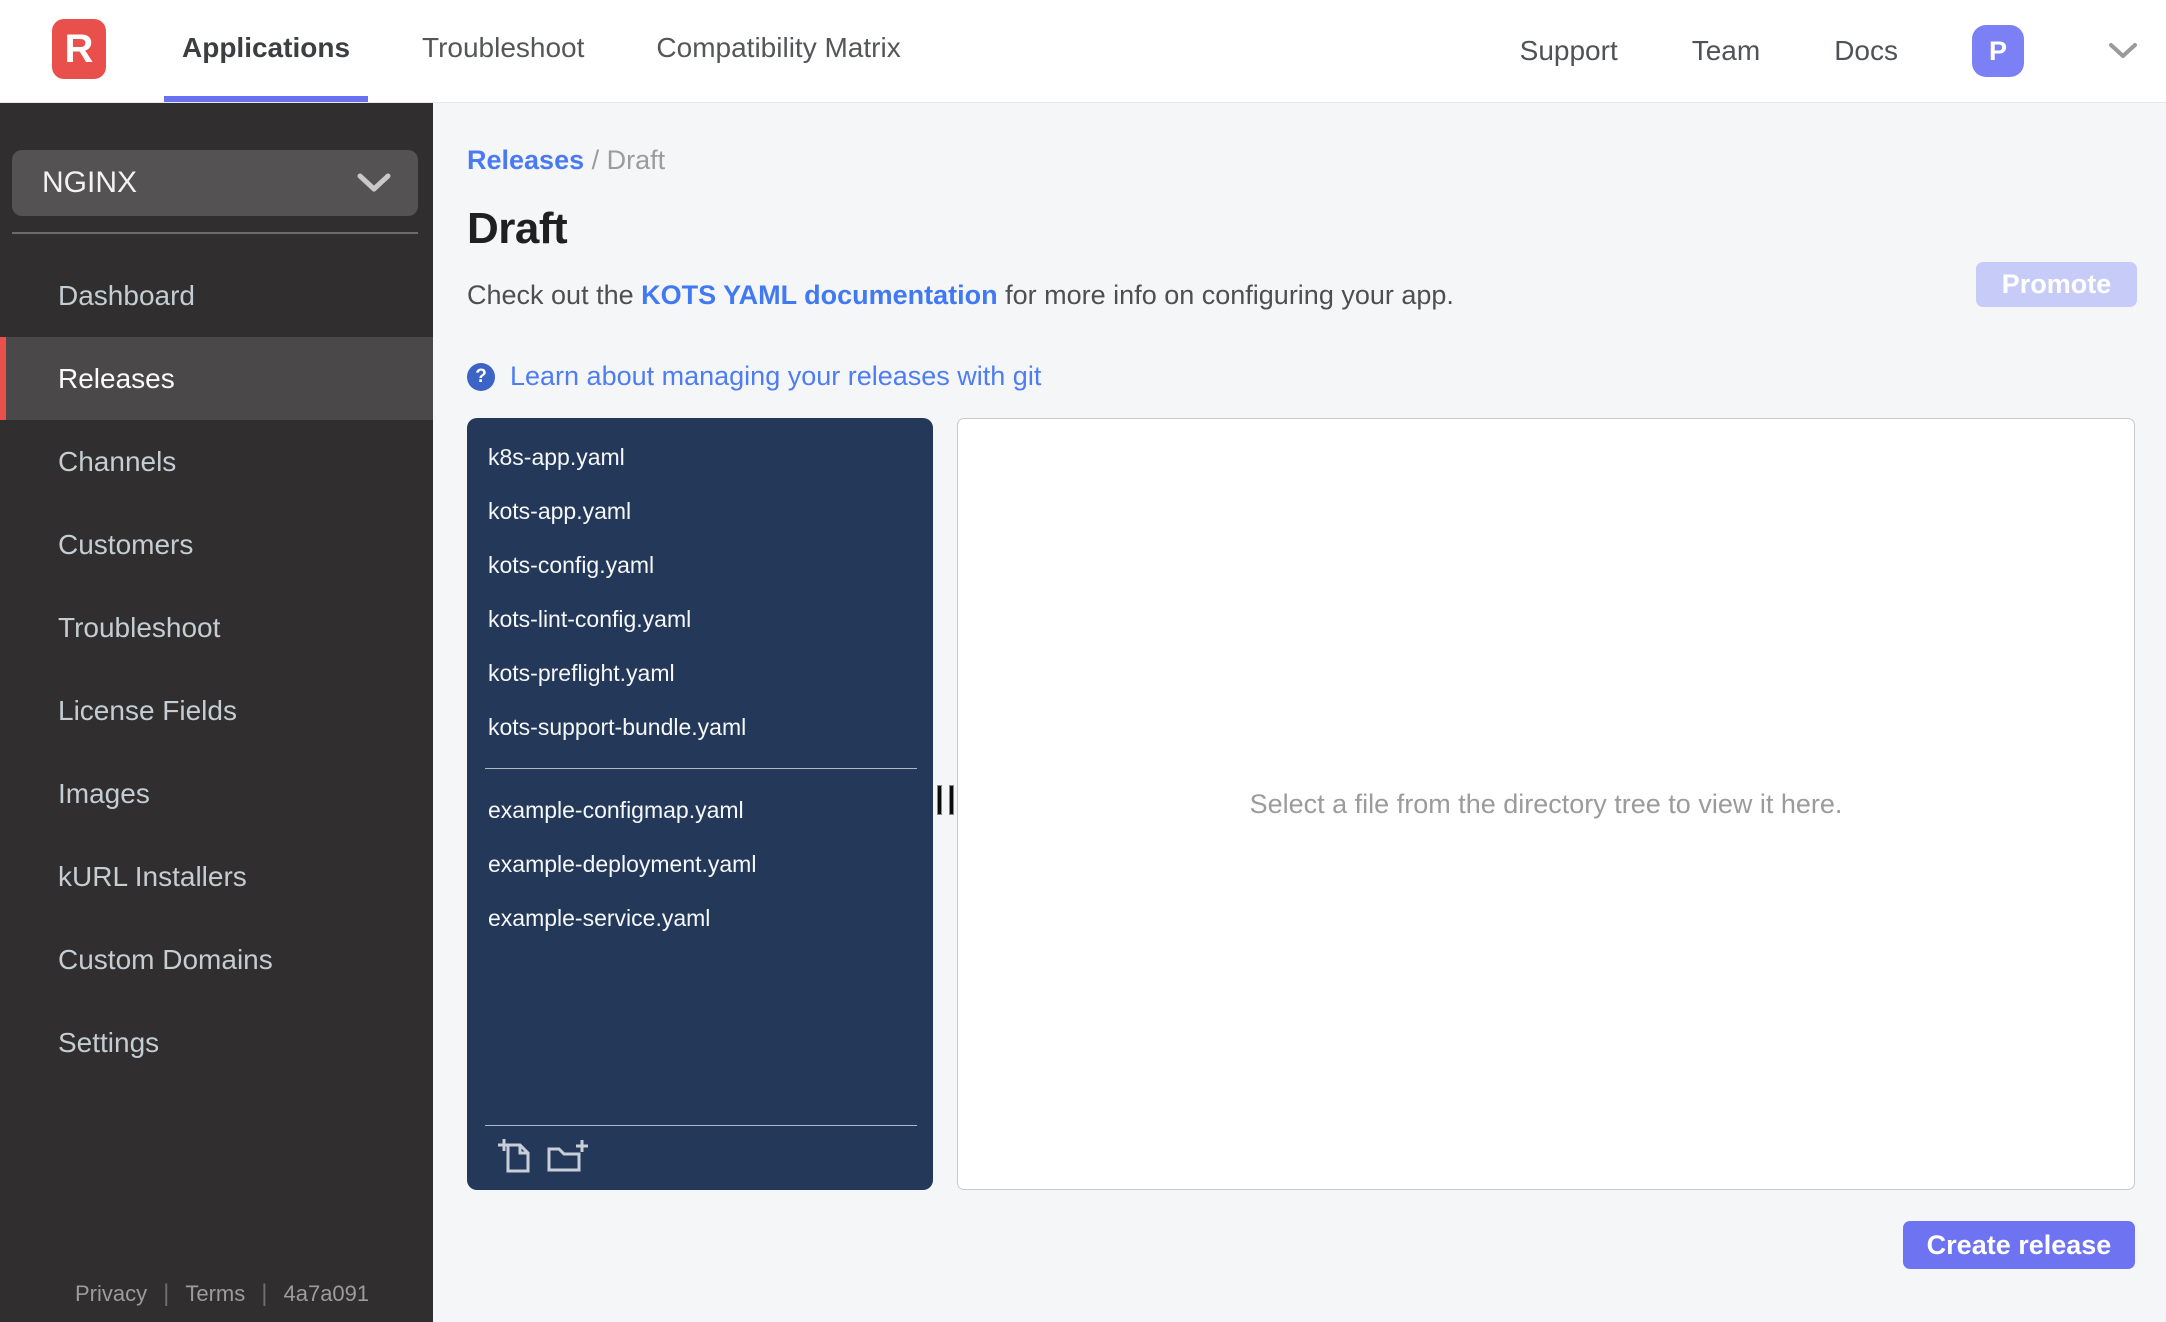  I want to click on sidebar-item-label: Customers, so click(126, 544).